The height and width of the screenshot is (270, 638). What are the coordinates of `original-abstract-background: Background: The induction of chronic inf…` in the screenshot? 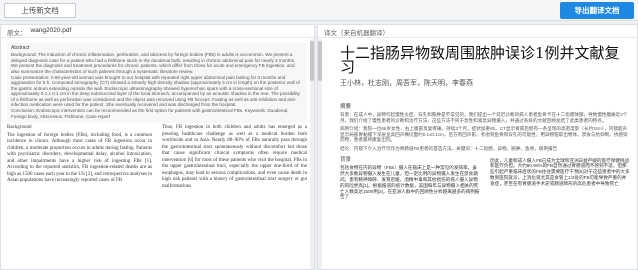 It's located at (153, 63).